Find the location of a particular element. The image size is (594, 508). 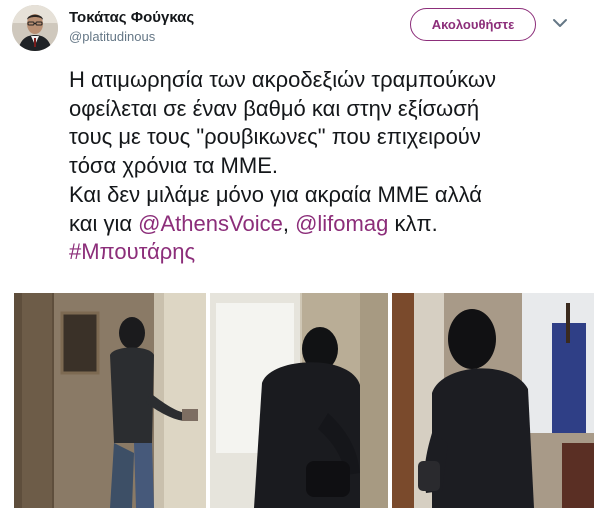

avatar is located at coordinates (35, 28).